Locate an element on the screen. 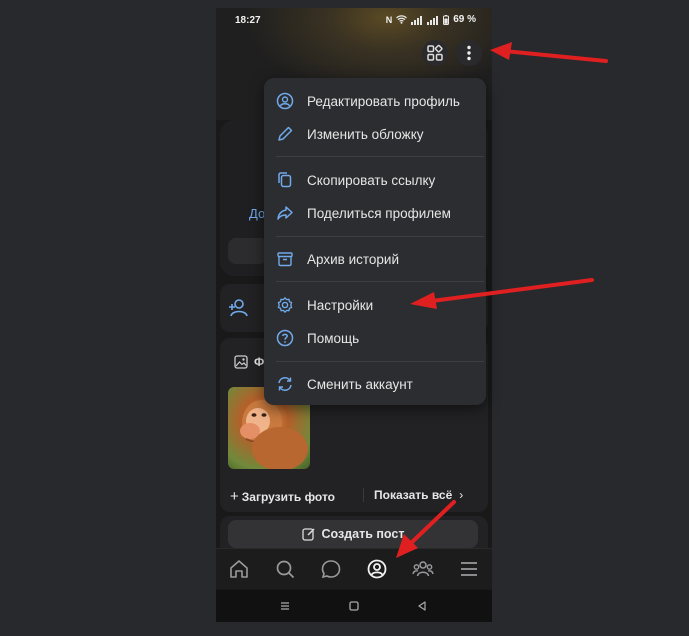 The image size is (689, 636). photo-icon is located at coordinates (241, 362).